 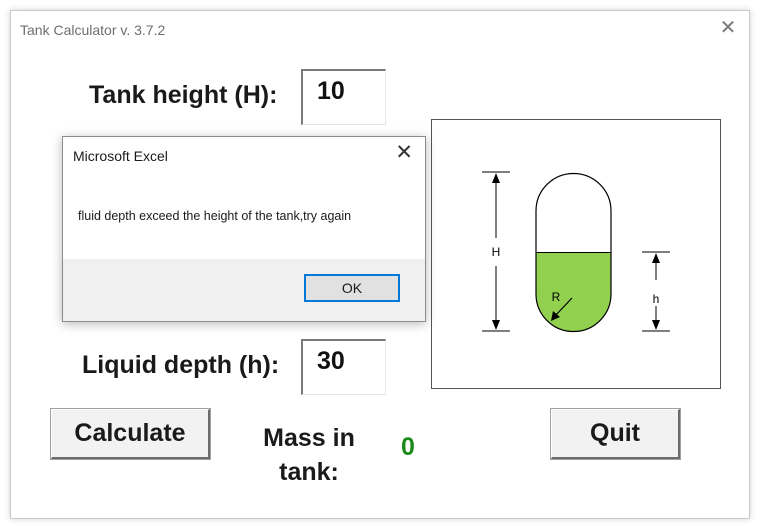 What do you see at coordinates (120, 156) in the screenshot?
I see `dialog-title: Microsoft Excel` at bounding box center [120, 156].